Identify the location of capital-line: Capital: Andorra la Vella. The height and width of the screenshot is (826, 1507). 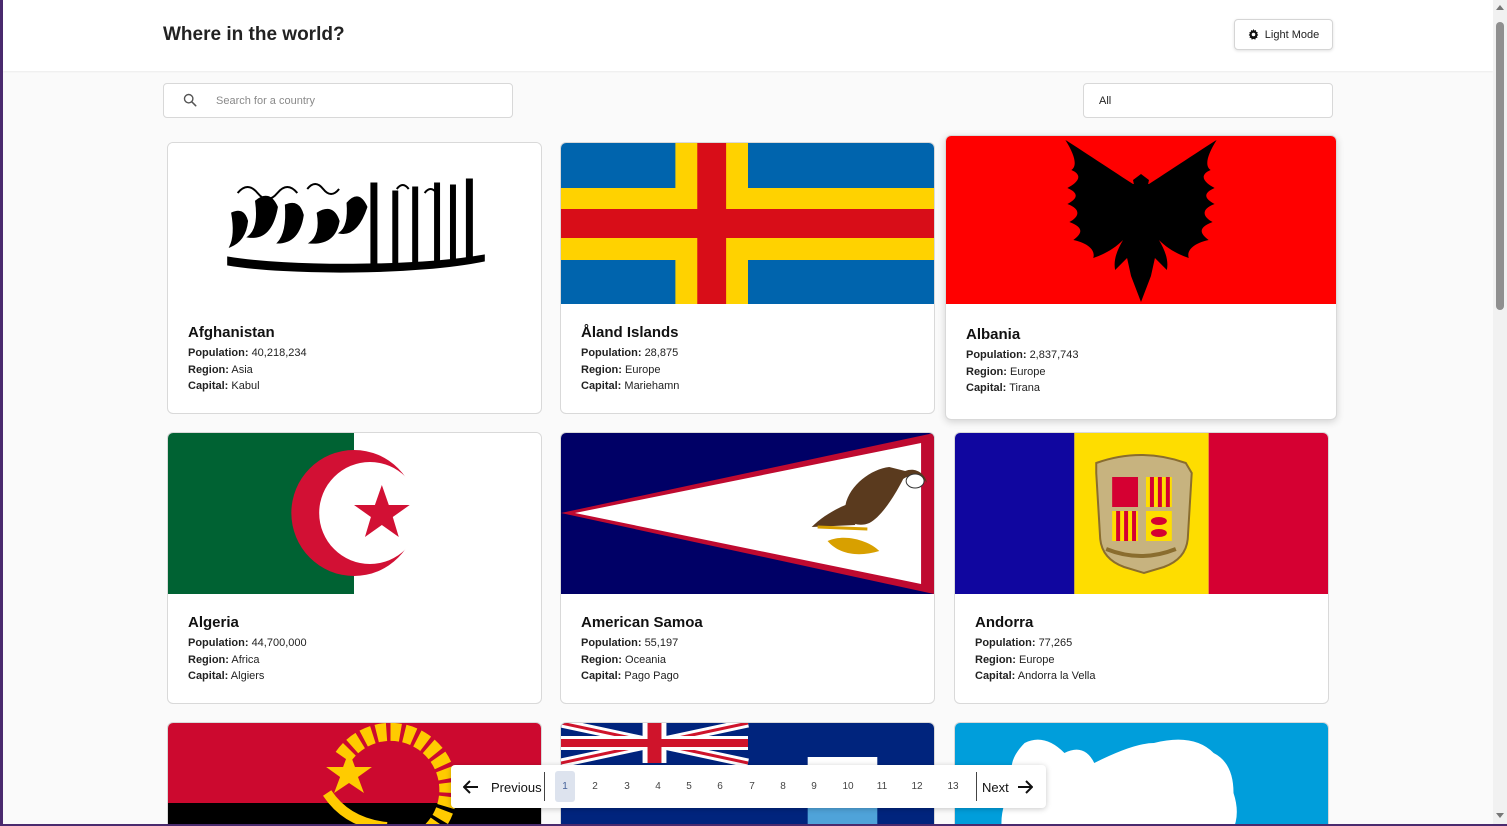
(1145, 676).